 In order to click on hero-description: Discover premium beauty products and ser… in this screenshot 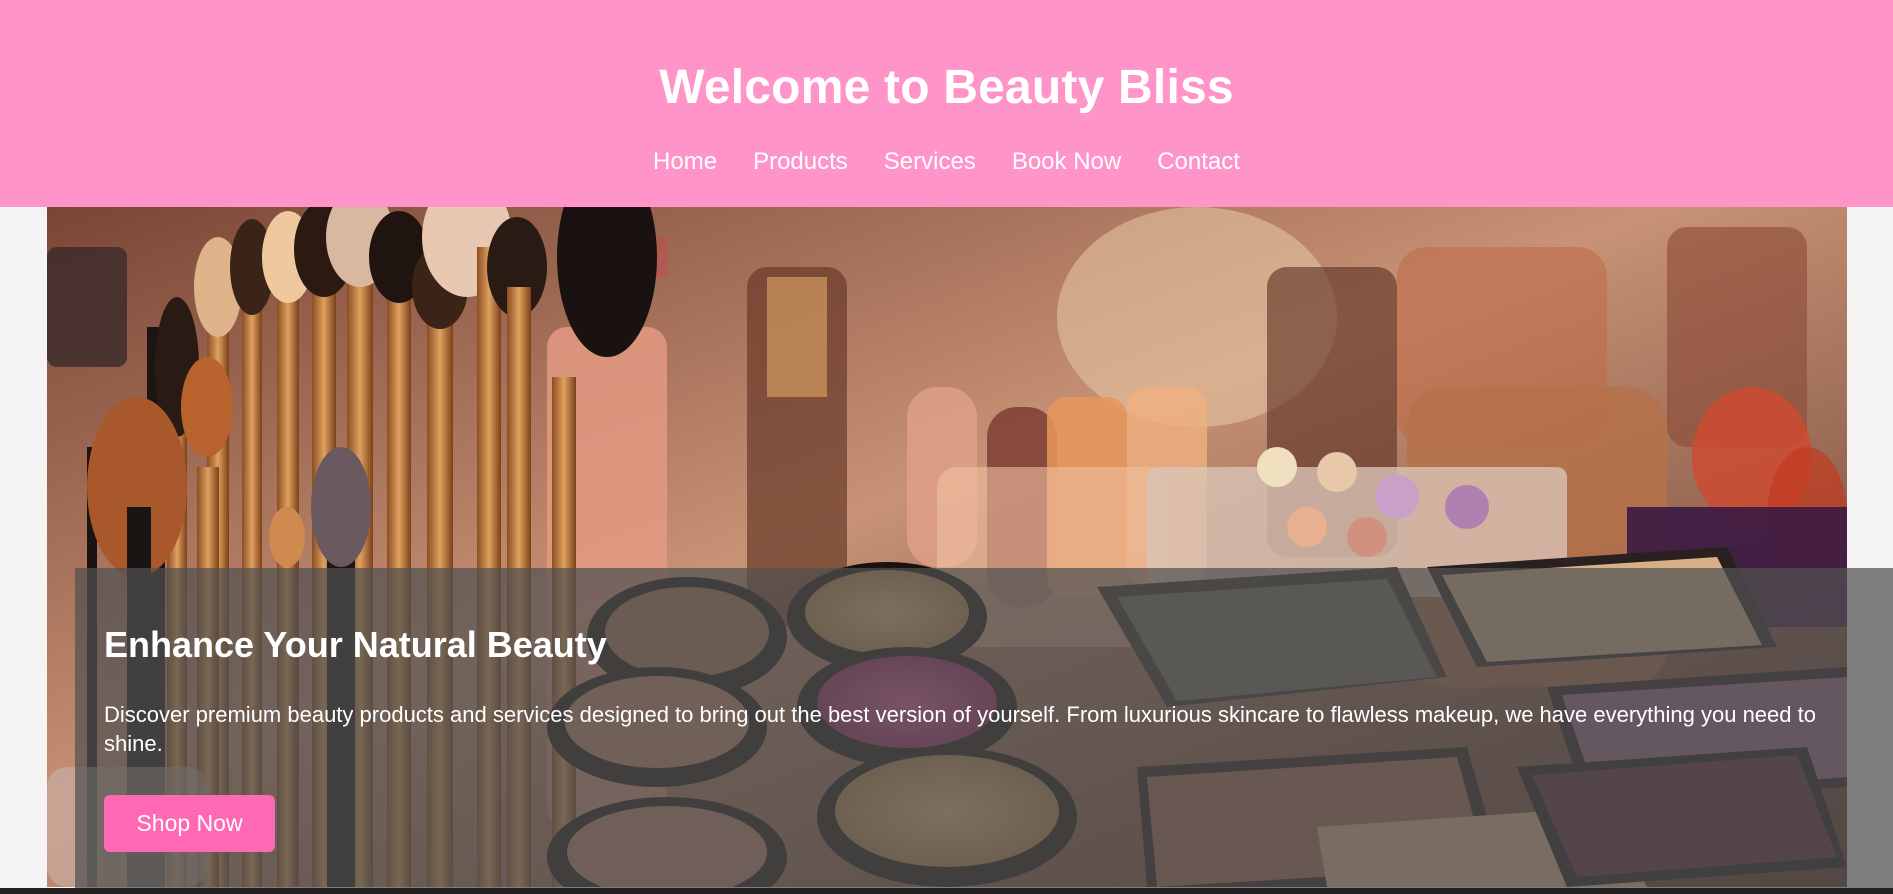, I will do `click(960, 729)`.